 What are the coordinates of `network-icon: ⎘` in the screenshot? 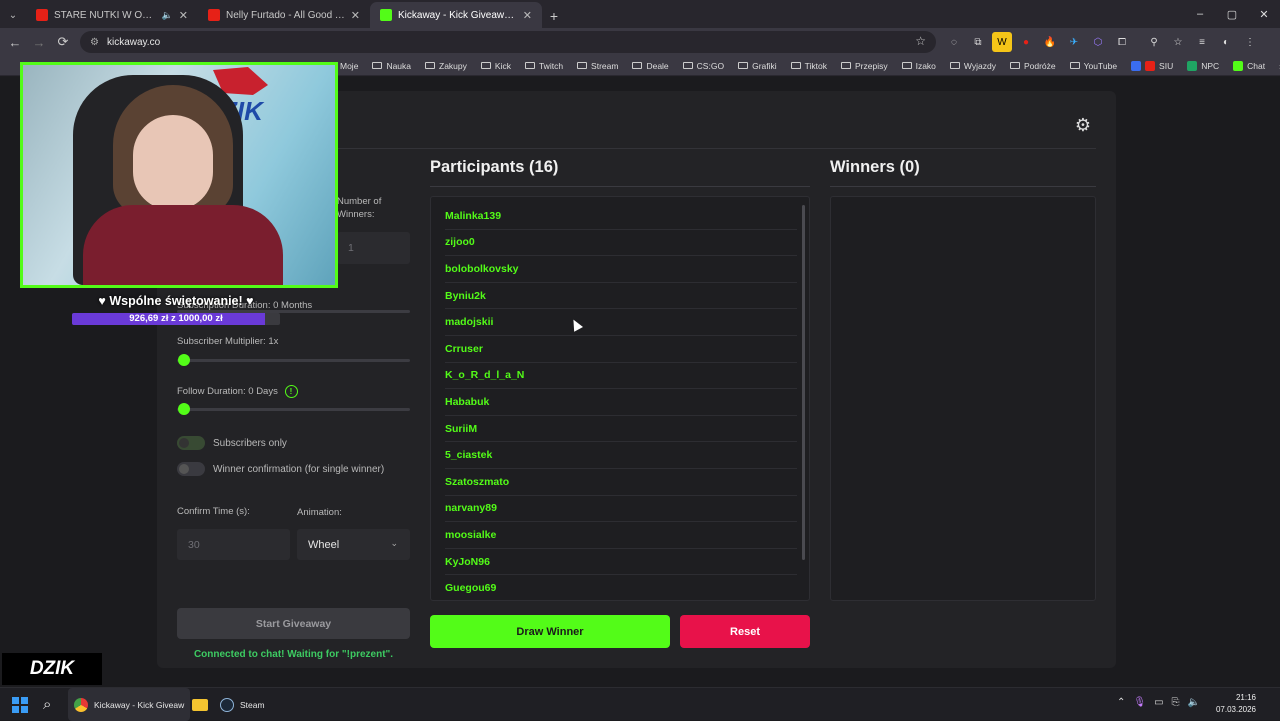 It's located at (1176, 702).